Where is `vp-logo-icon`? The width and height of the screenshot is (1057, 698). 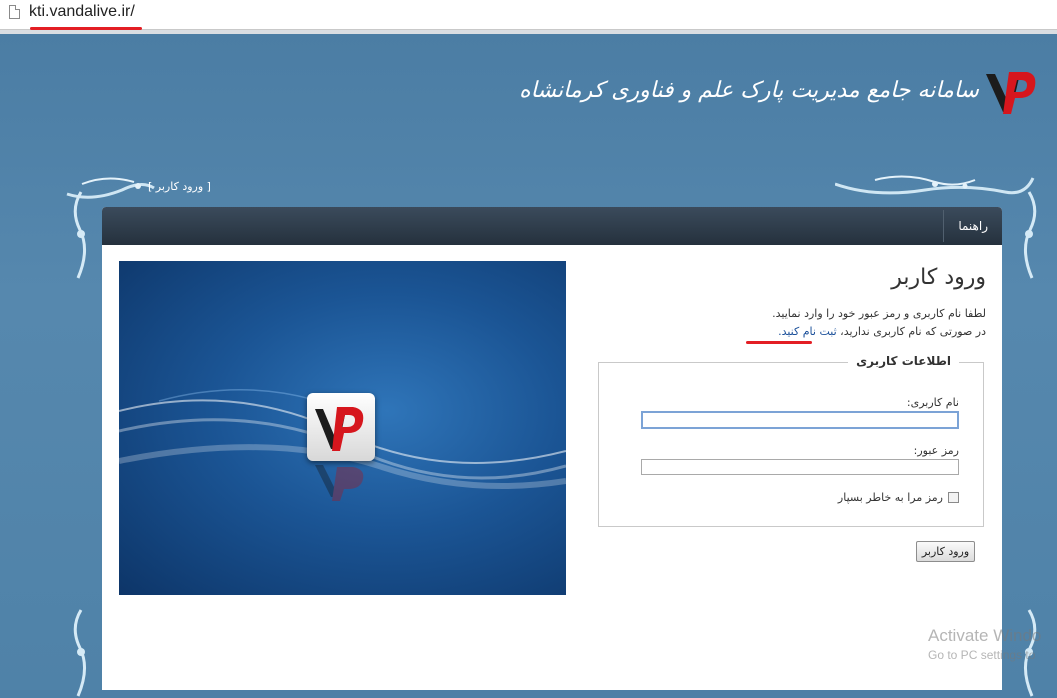
vp-logo-icon is located at coordinates (1010, 92).